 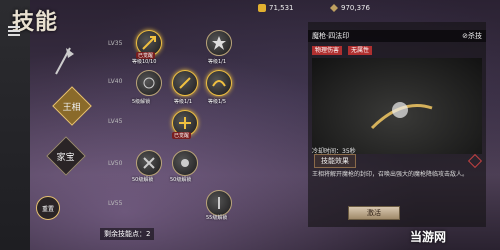 What do you see at coordinates (390, 174) in the screenshot?
I see `effect-text: 王相将解开魔枪的封印，召唤出强大的魔枪降临攻击敌人。` at bounding box center [390, 174].